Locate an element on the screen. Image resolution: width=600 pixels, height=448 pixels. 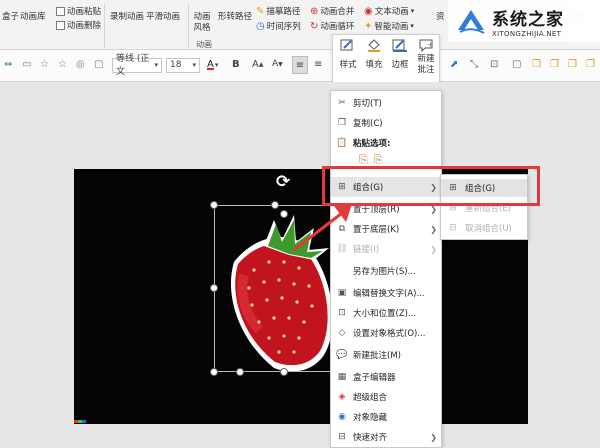
font-name-select: 等线 (正文 ▾ is located at coordinates (137, 65).